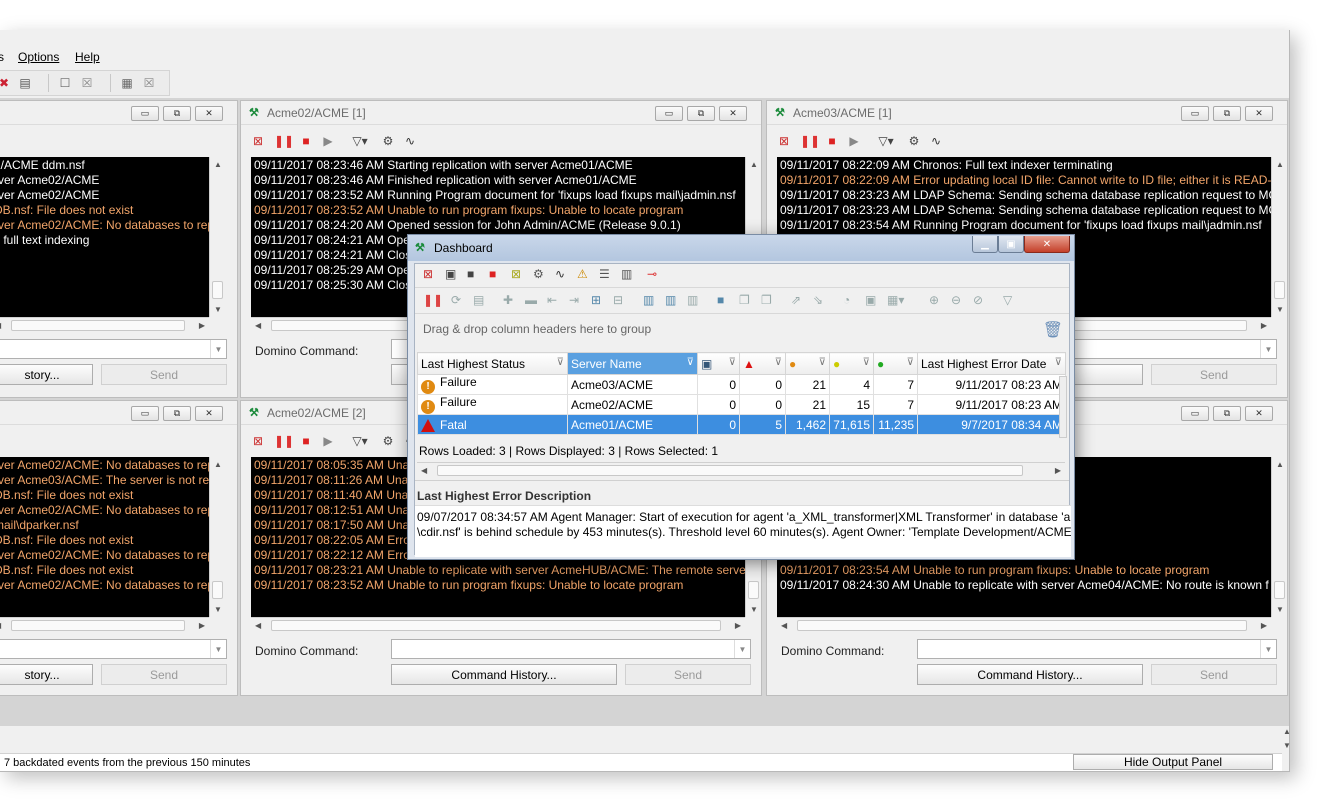 This screenshot has width=1335, height=808. I want to click on ungroup-icon: ⊟, so click(618, 300).